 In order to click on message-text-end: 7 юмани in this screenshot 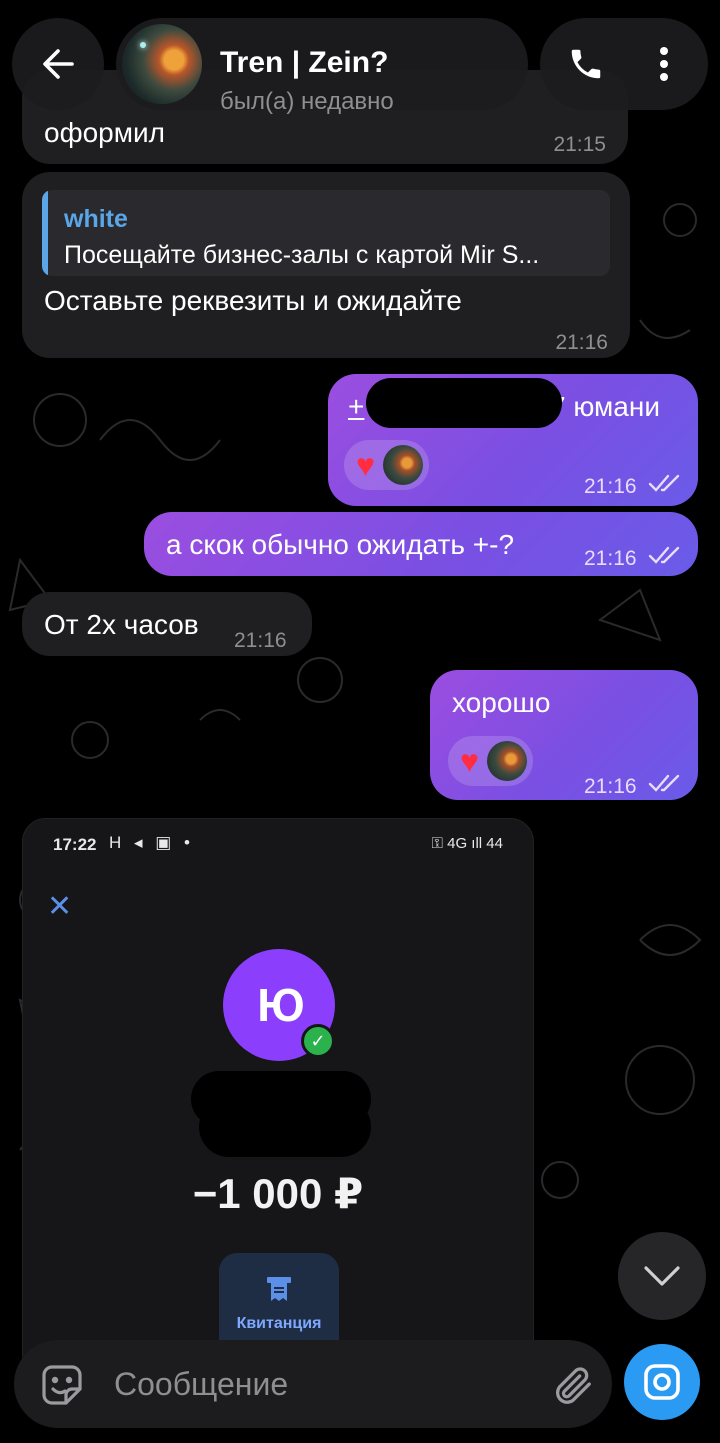, I will do `click(605, 406)`.